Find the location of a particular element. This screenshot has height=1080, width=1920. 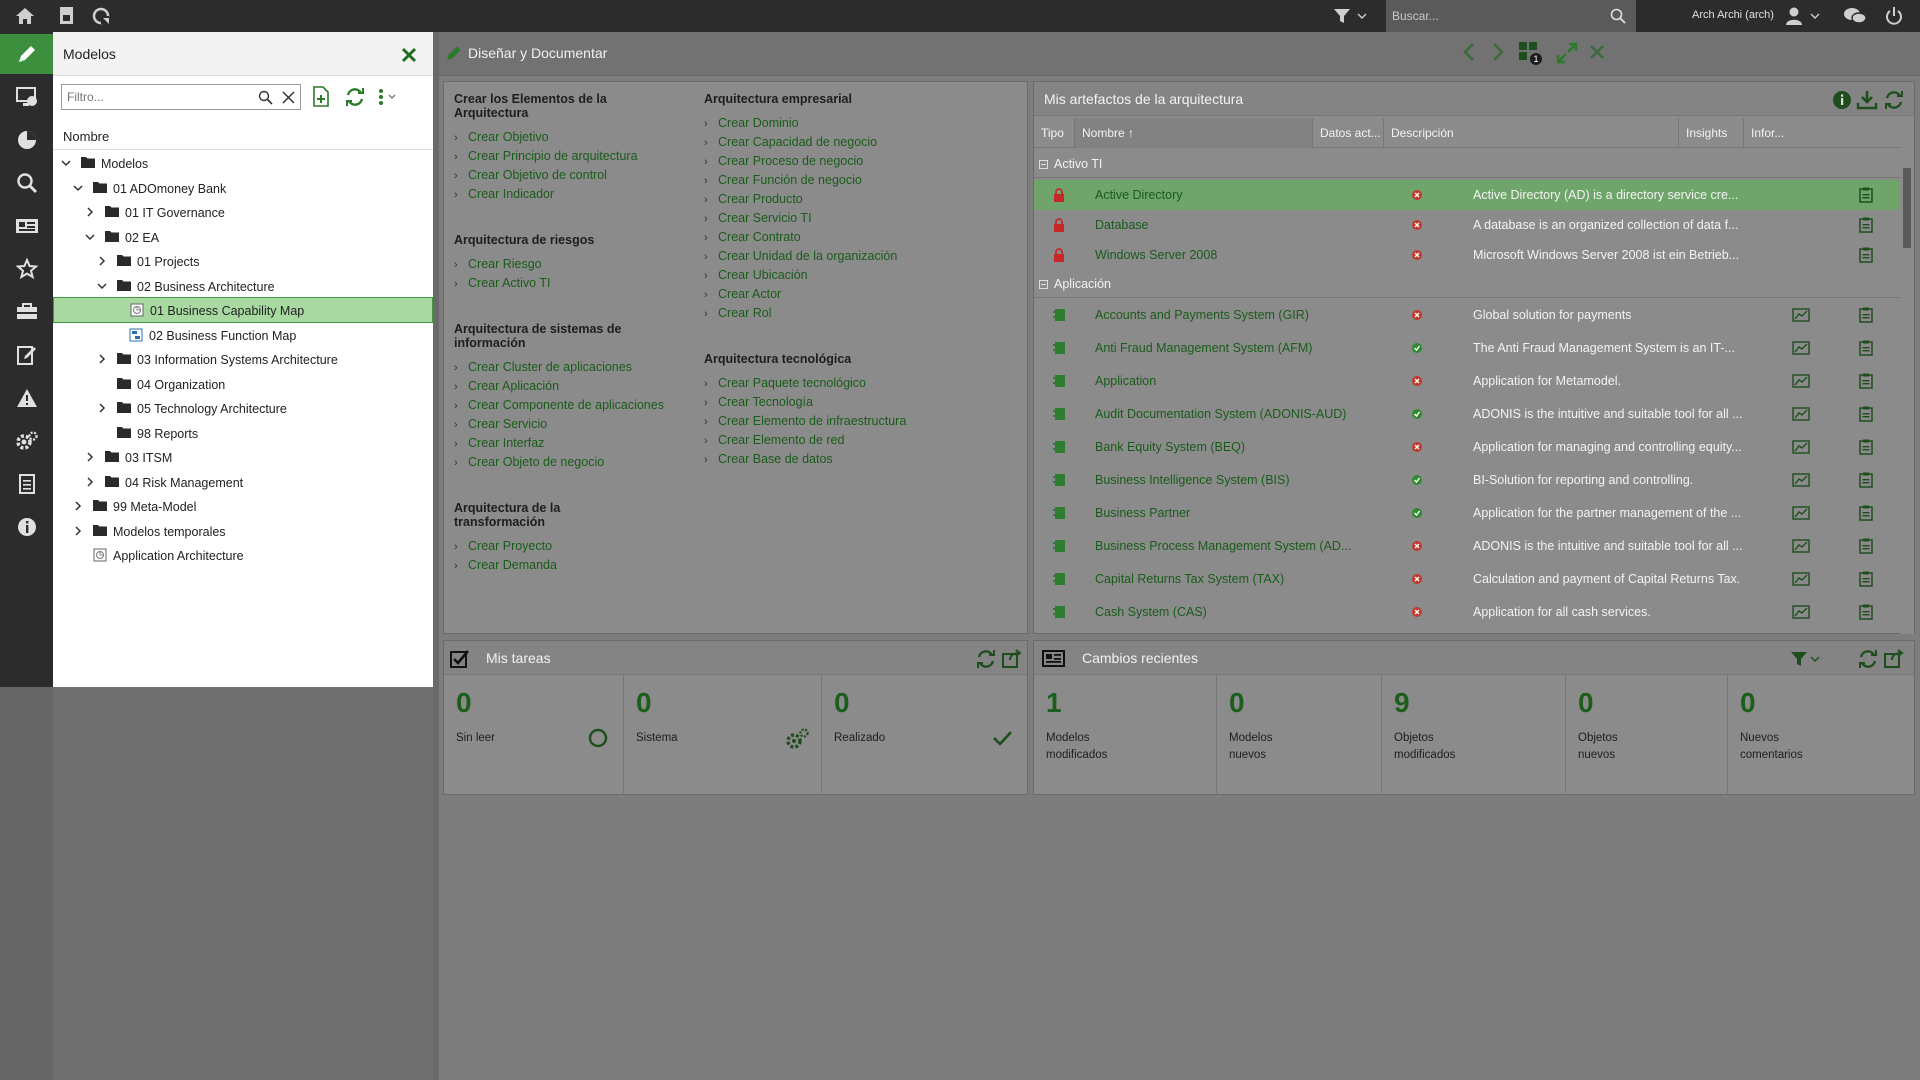

tree-item: 03 ITSM is located at coordinates (243, 457).